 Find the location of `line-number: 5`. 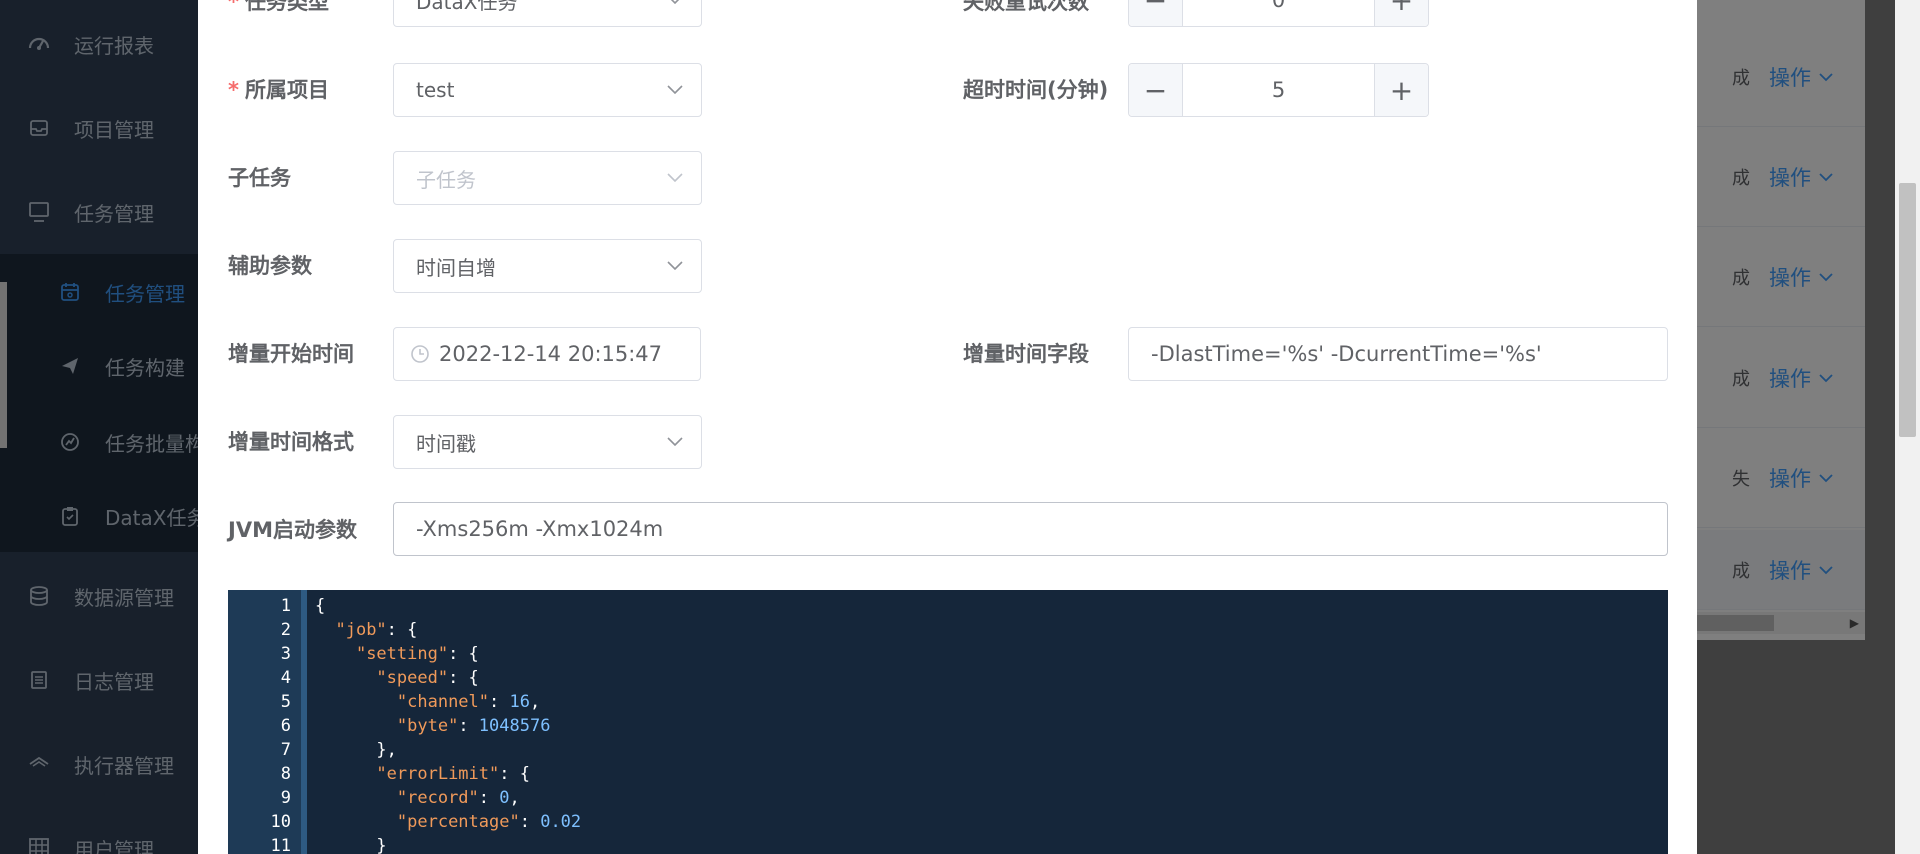

line-number: 5 is located at coordinates (285, 702).